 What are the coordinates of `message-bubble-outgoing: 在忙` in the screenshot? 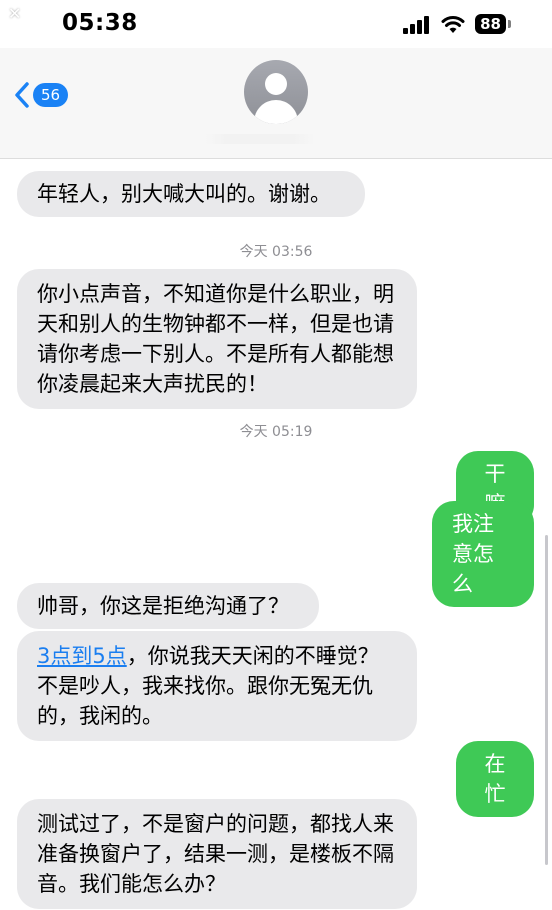 It's located at (495, 779).